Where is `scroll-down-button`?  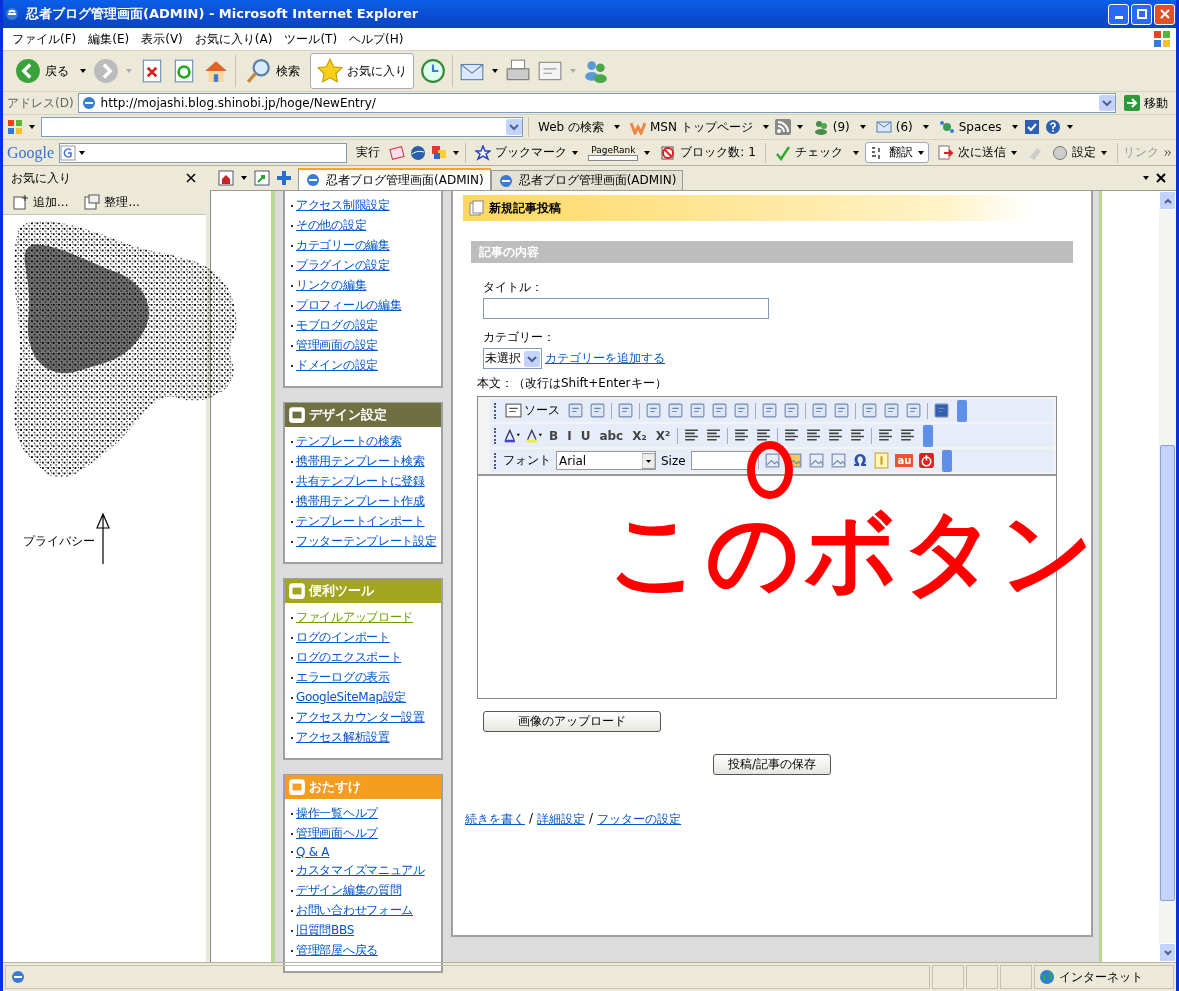
scroll-down-button is located at coordinates (1167, 952).